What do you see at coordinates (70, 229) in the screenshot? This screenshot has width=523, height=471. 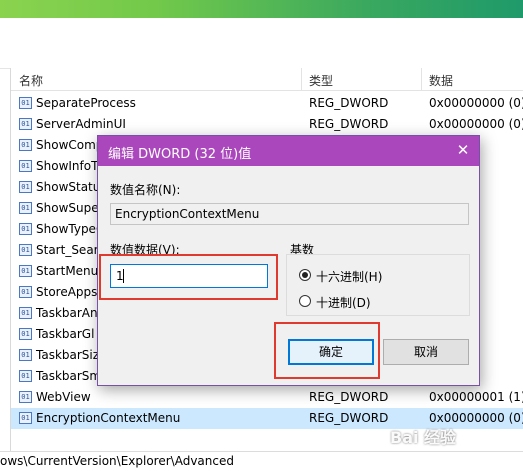 I see `row-name: ShowTypeC` at bounding box center [70, 229].